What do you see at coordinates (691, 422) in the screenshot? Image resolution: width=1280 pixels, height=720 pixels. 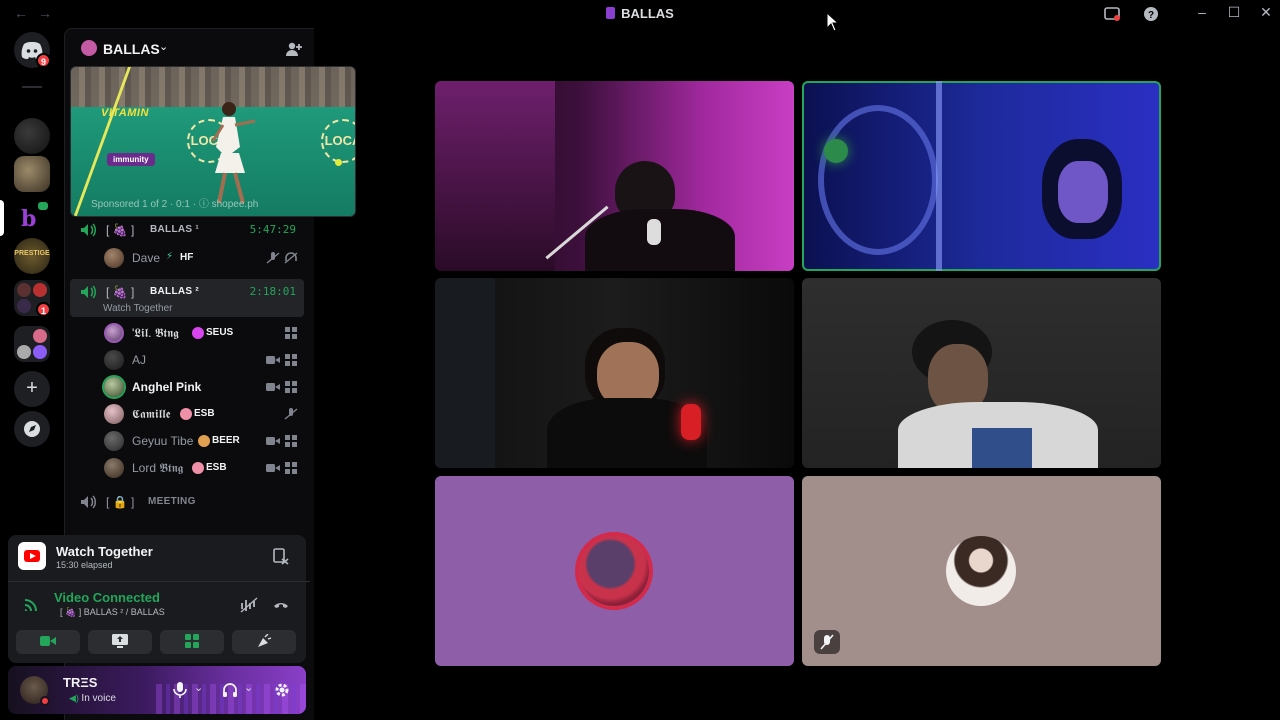 I see `red-microphone` at bounding box center [691, 422].